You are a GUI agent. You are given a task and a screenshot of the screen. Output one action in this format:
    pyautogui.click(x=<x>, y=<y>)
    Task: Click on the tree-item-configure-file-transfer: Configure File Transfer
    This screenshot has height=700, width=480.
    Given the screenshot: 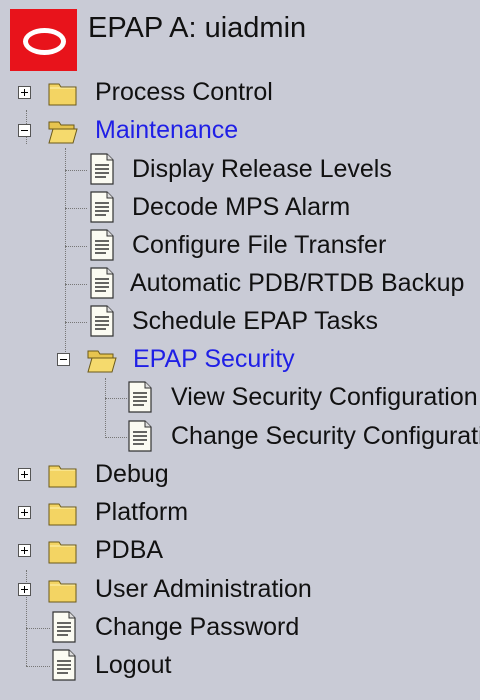 What is the action you would take?
    pyautogui.click(x=240, y=246)
    